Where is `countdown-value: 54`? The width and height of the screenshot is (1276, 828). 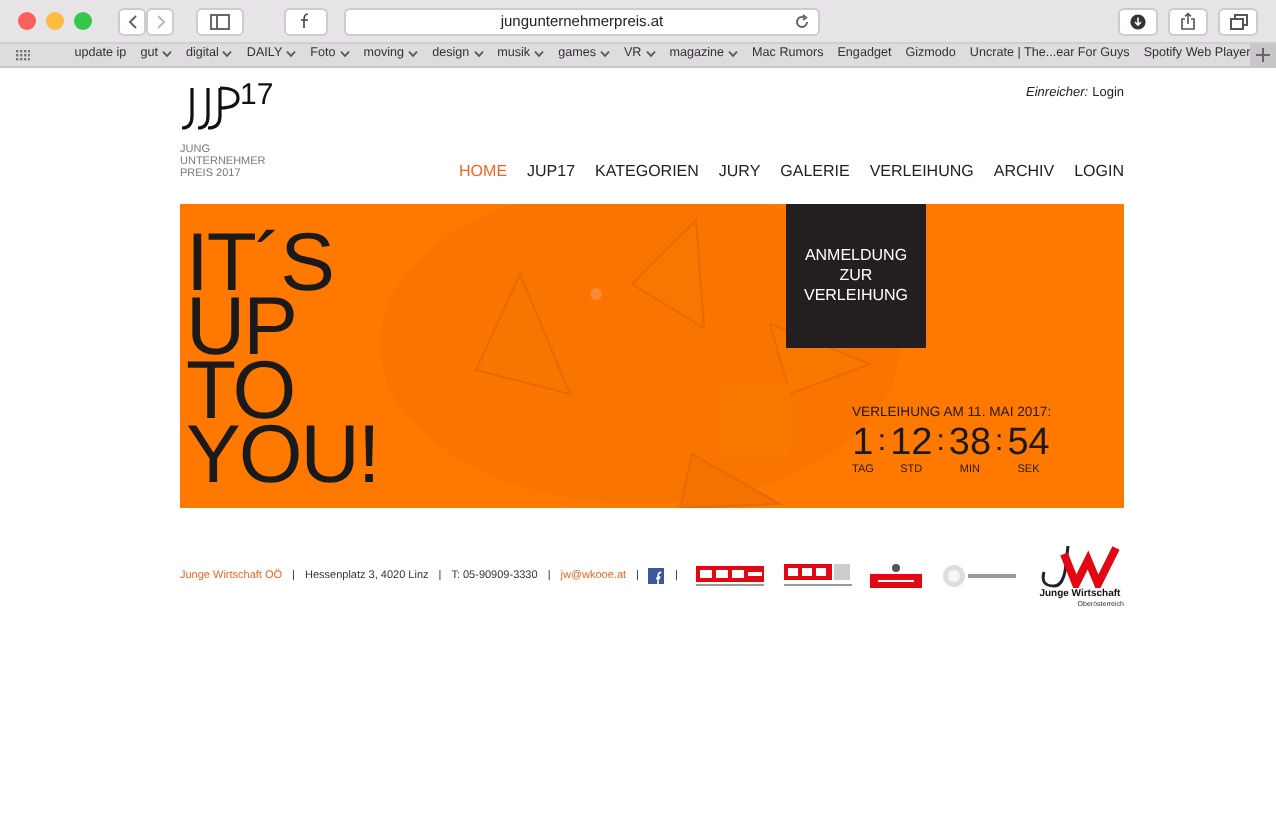
countdown-value: 54 is located at coordinates (1028, 443).